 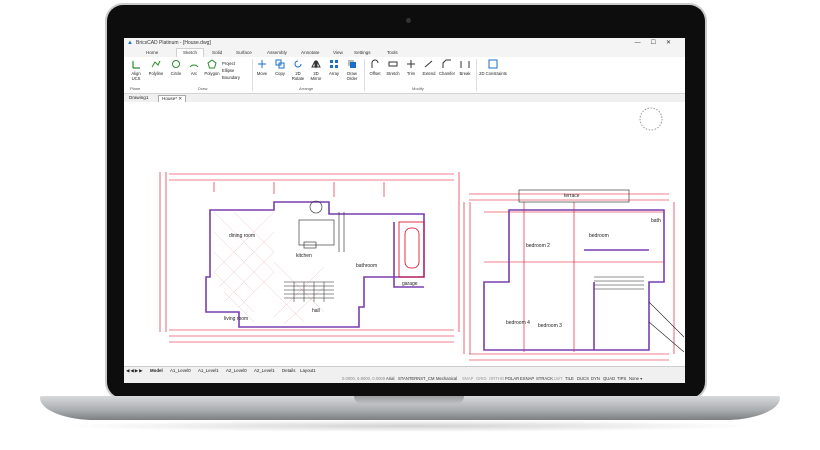 I want to click on room-label-bedroom: bedroom, so click(x=599, y=236).